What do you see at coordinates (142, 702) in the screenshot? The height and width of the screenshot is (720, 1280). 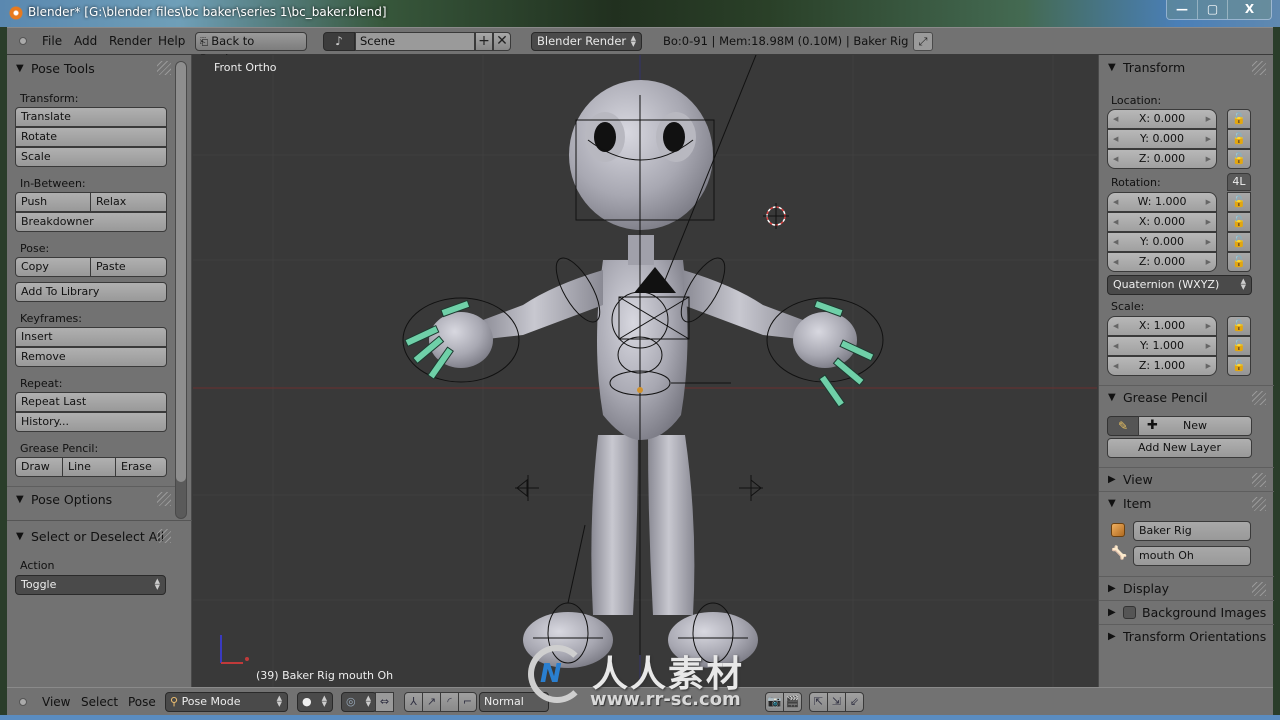 I see `menu-pose: Pose` at bounding box center [142, 702].